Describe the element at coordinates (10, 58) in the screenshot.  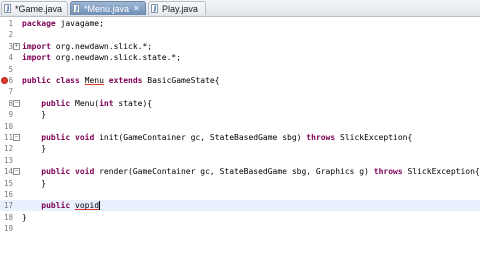
I see `line-number: 4` at that location.